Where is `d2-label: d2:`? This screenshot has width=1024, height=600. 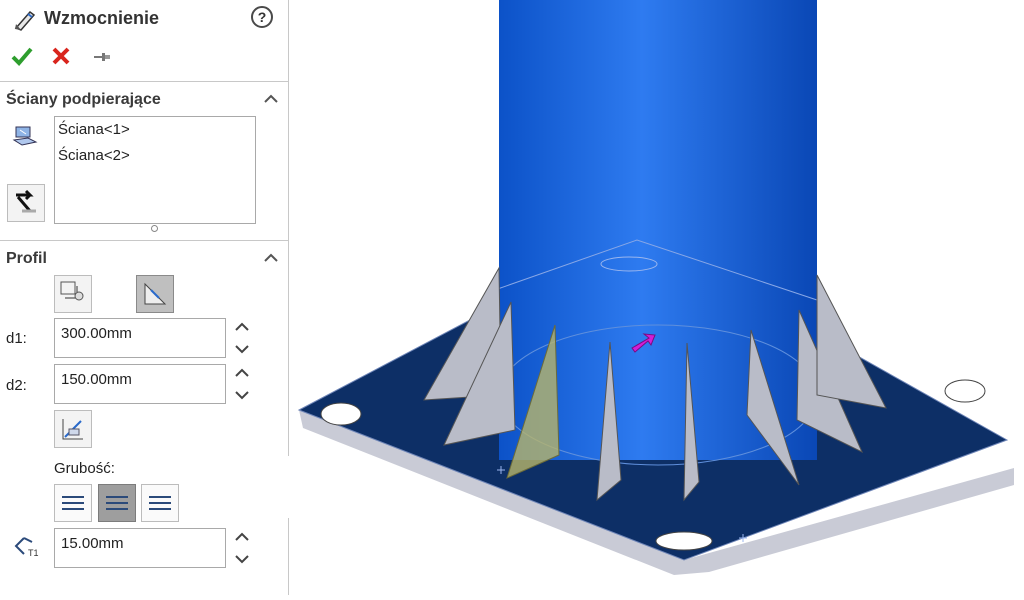
d2-label: d2: is located at coordinates (16, 385).